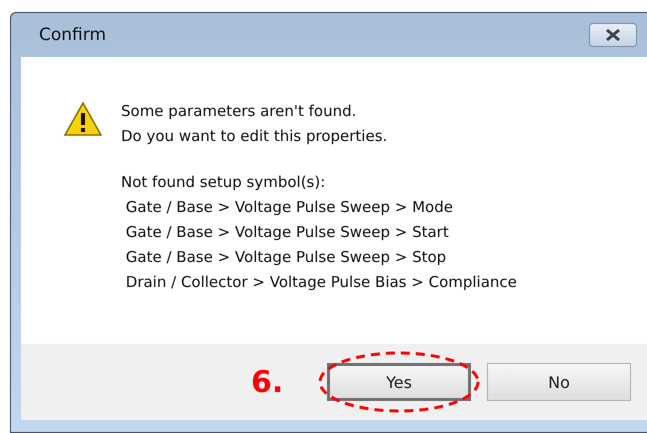  What do you see at coordinates (267, 382) in the screenshot?
I see `step-number: 6.` at bounding box center [267, 382].